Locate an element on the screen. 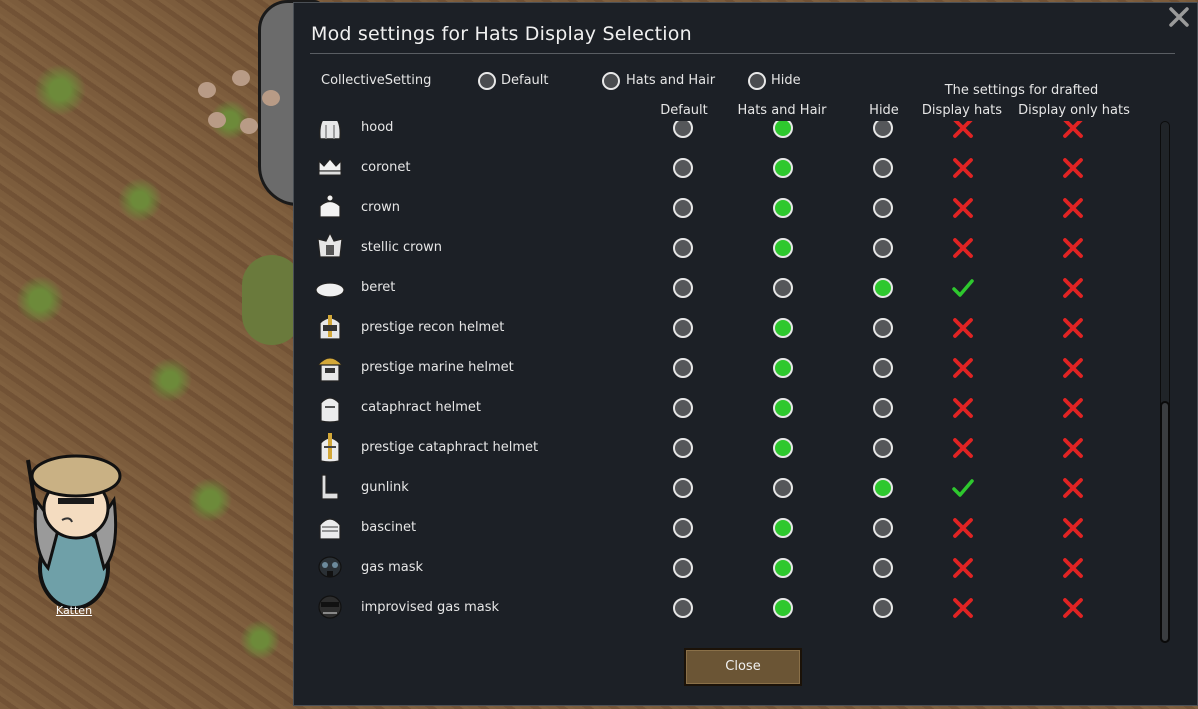 This screenshot has width=1198, height=709. prestige-marine-helmet-hats-and-hair-radio is located at coordinates (783, 368).